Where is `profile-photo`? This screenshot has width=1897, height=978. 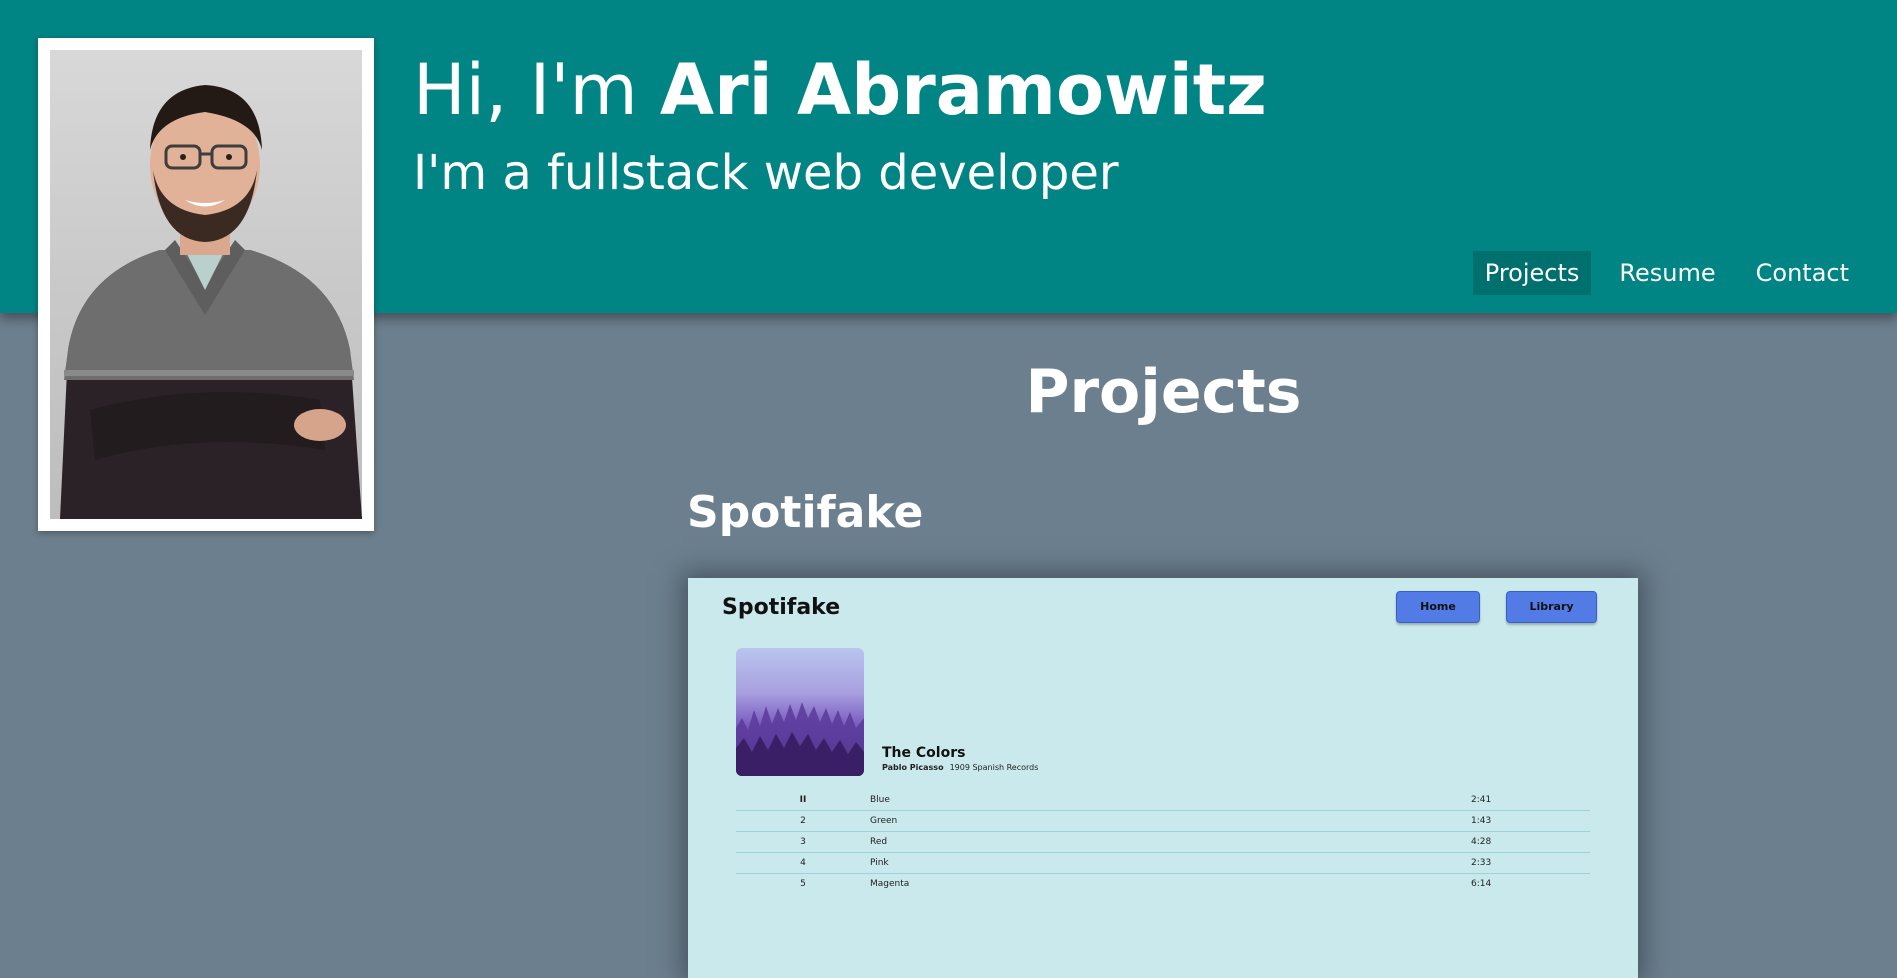
profile-photo is located at coordinates (206, 284).